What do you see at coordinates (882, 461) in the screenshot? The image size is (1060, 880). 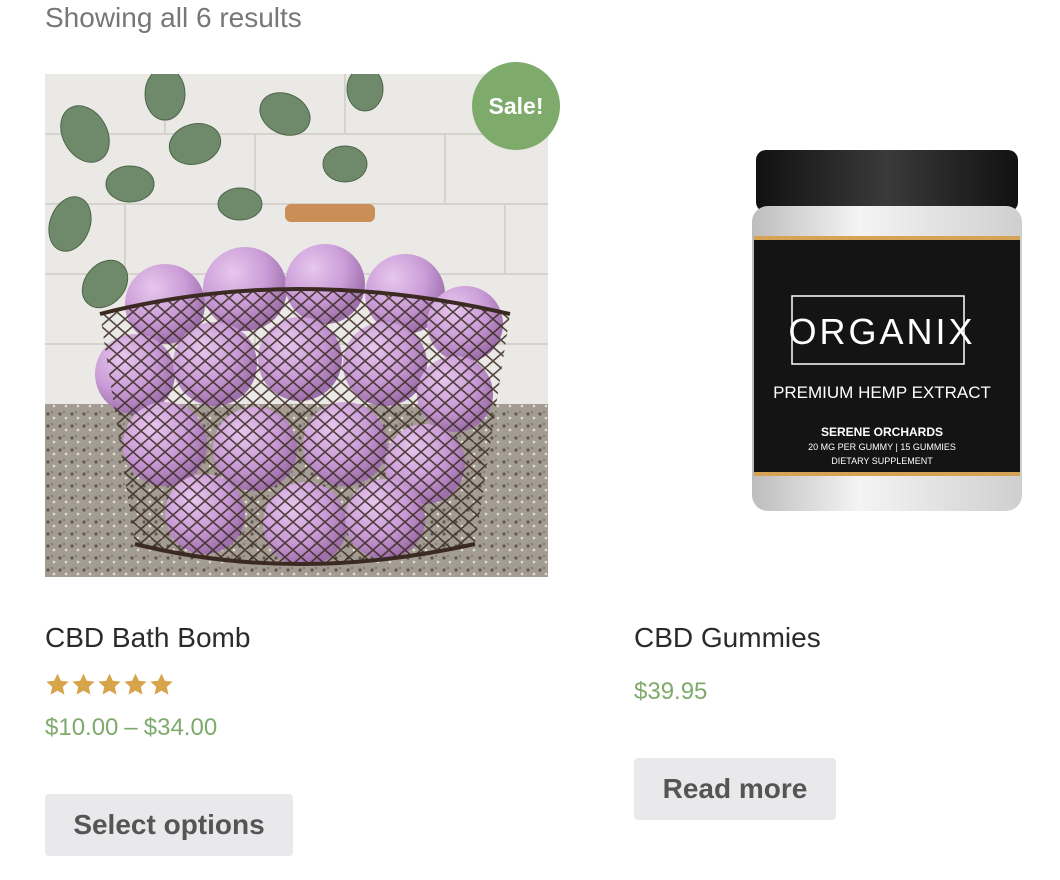 I see `label-line-4: DIETARY SUPPLEMENT` at bounding box center [882, 461].